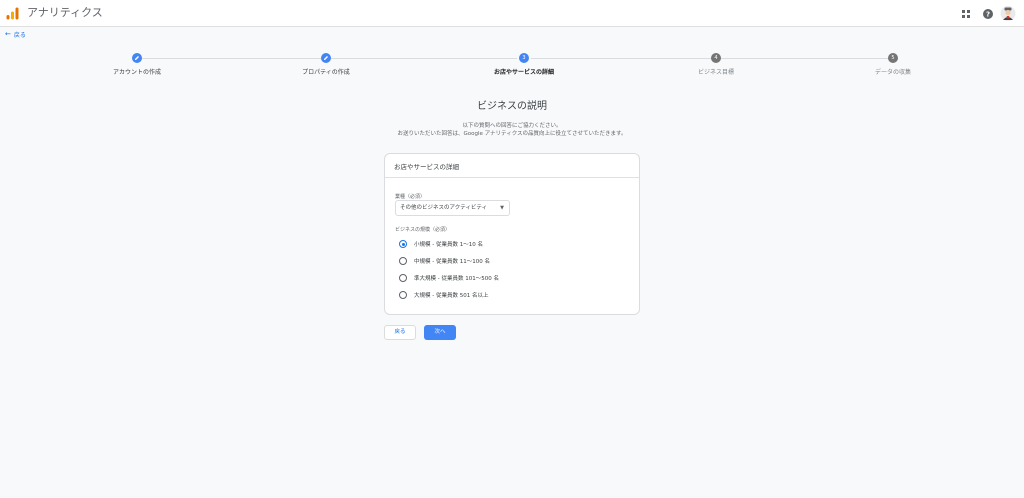 This screenshot has height=498, width=1024. I want to click on analytics-logo-icon, so click(12, 13).